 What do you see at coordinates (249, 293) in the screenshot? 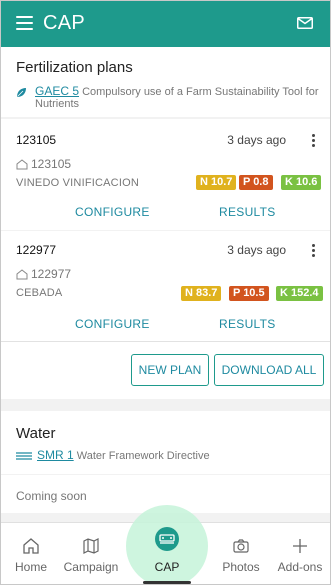
I see `phosphorus-badge: P 10.5` at bounding box center [249, 293].